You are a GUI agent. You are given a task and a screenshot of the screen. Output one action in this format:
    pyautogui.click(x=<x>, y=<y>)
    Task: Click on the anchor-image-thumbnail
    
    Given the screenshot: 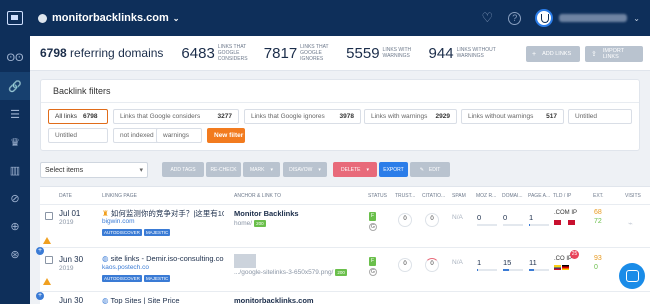 What is the action you would take?
    pyautogui.click(x=245, y=261)
    